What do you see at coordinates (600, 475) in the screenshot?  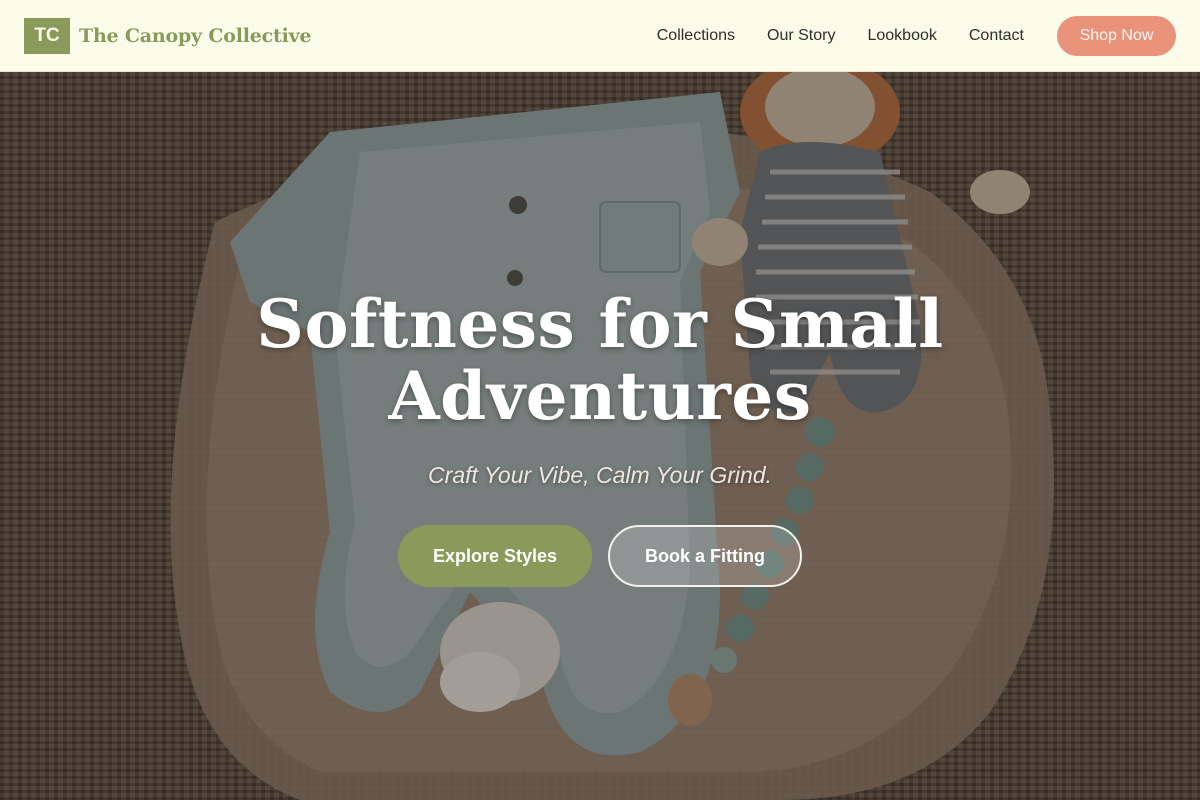 I see `hero-tagline: Craft Your Vibe, Calm Your Grind.` at bounding box center [600, 475].